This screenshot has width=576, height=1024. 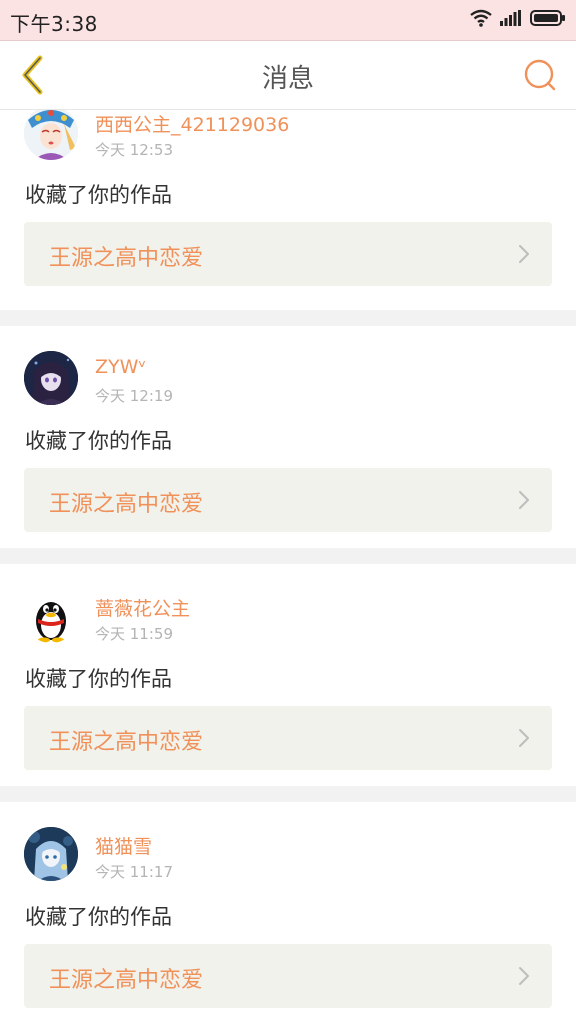 What do you see at coordinates (134, 872) in the screenshot?
I see `timestamp: 今天 11:17` at bounding box center [134, 872].